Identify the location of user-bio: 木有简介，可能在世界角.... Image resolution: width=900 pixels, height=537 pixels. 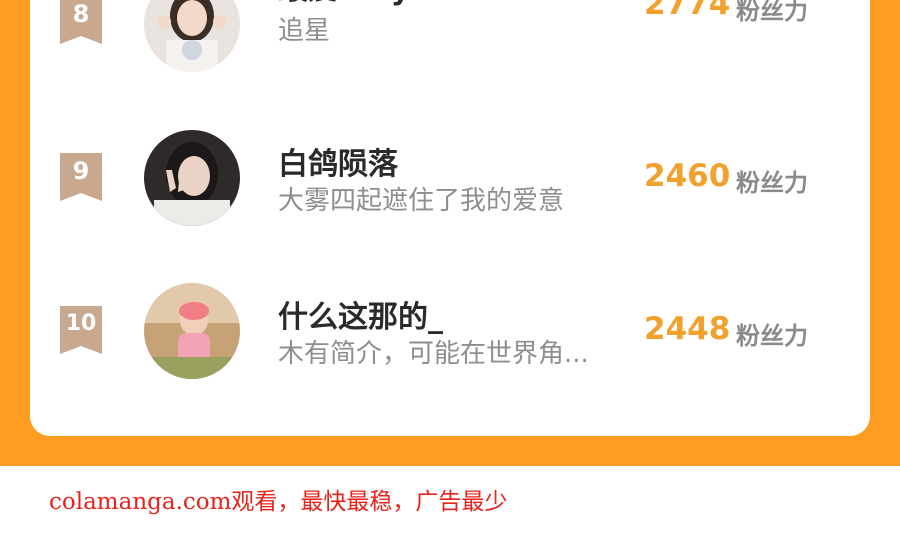
(433, 354).